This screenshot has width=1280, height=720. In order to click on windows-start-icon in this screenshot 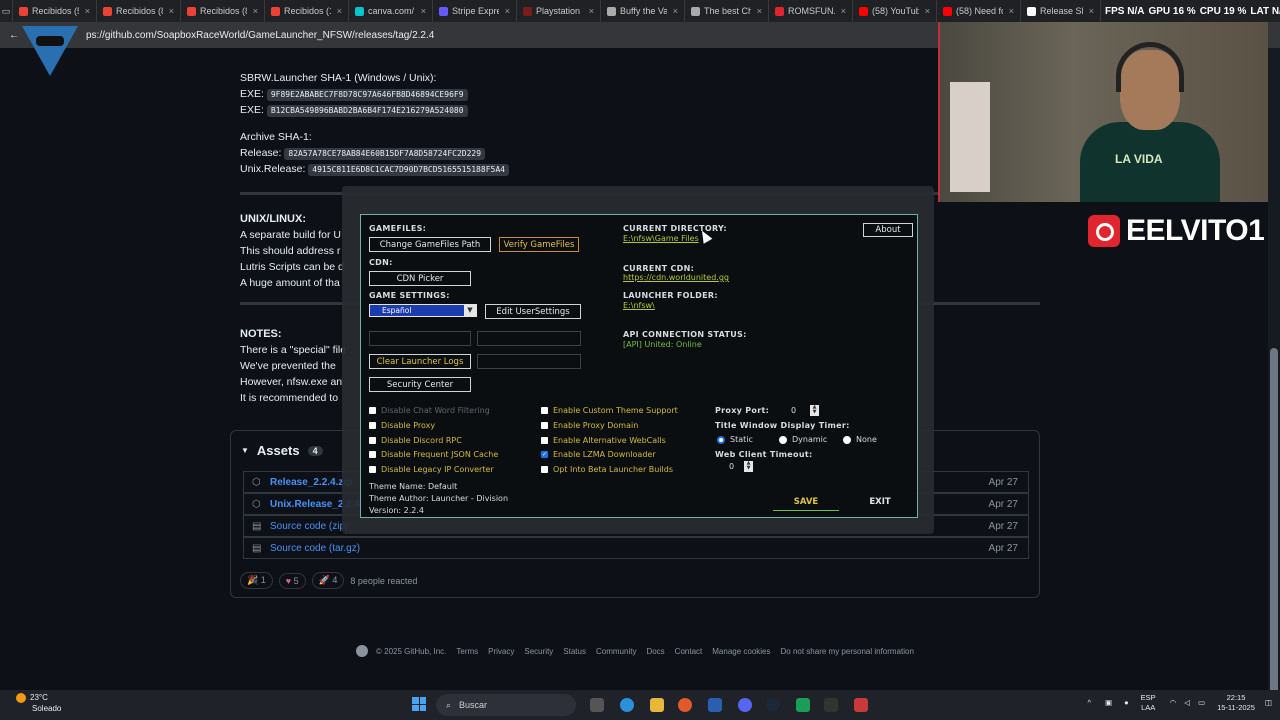, I will do `click(419, 704)`.